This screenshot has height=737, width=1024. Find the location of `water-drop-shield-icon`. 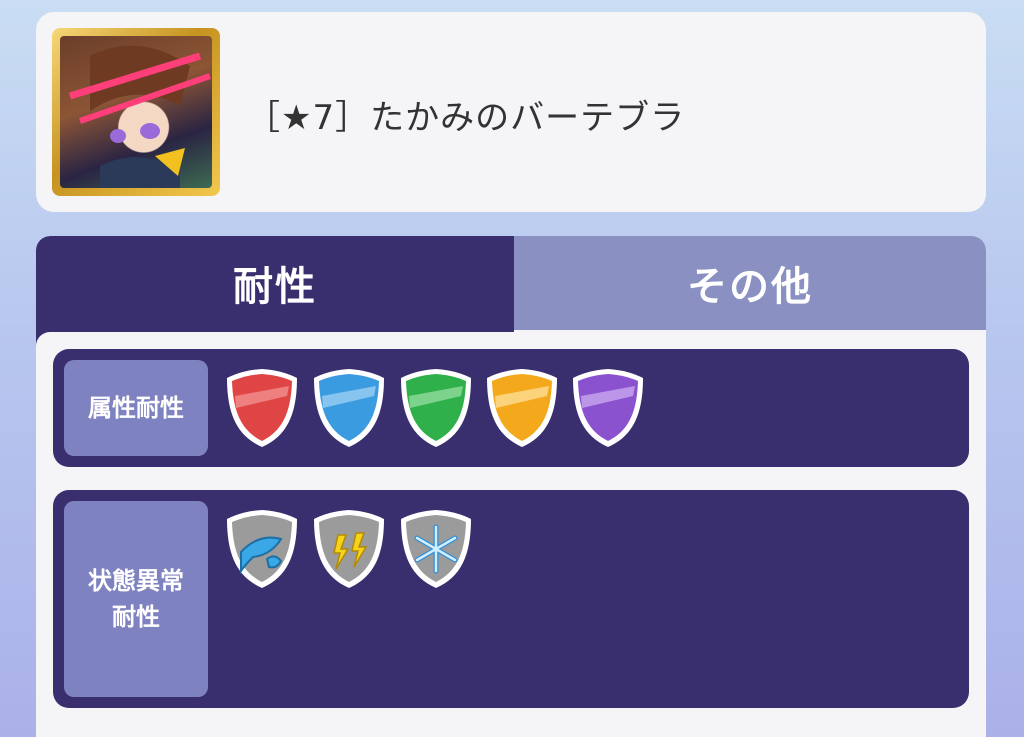

water-drop-shield-icon is located at coordinates (262, 549).